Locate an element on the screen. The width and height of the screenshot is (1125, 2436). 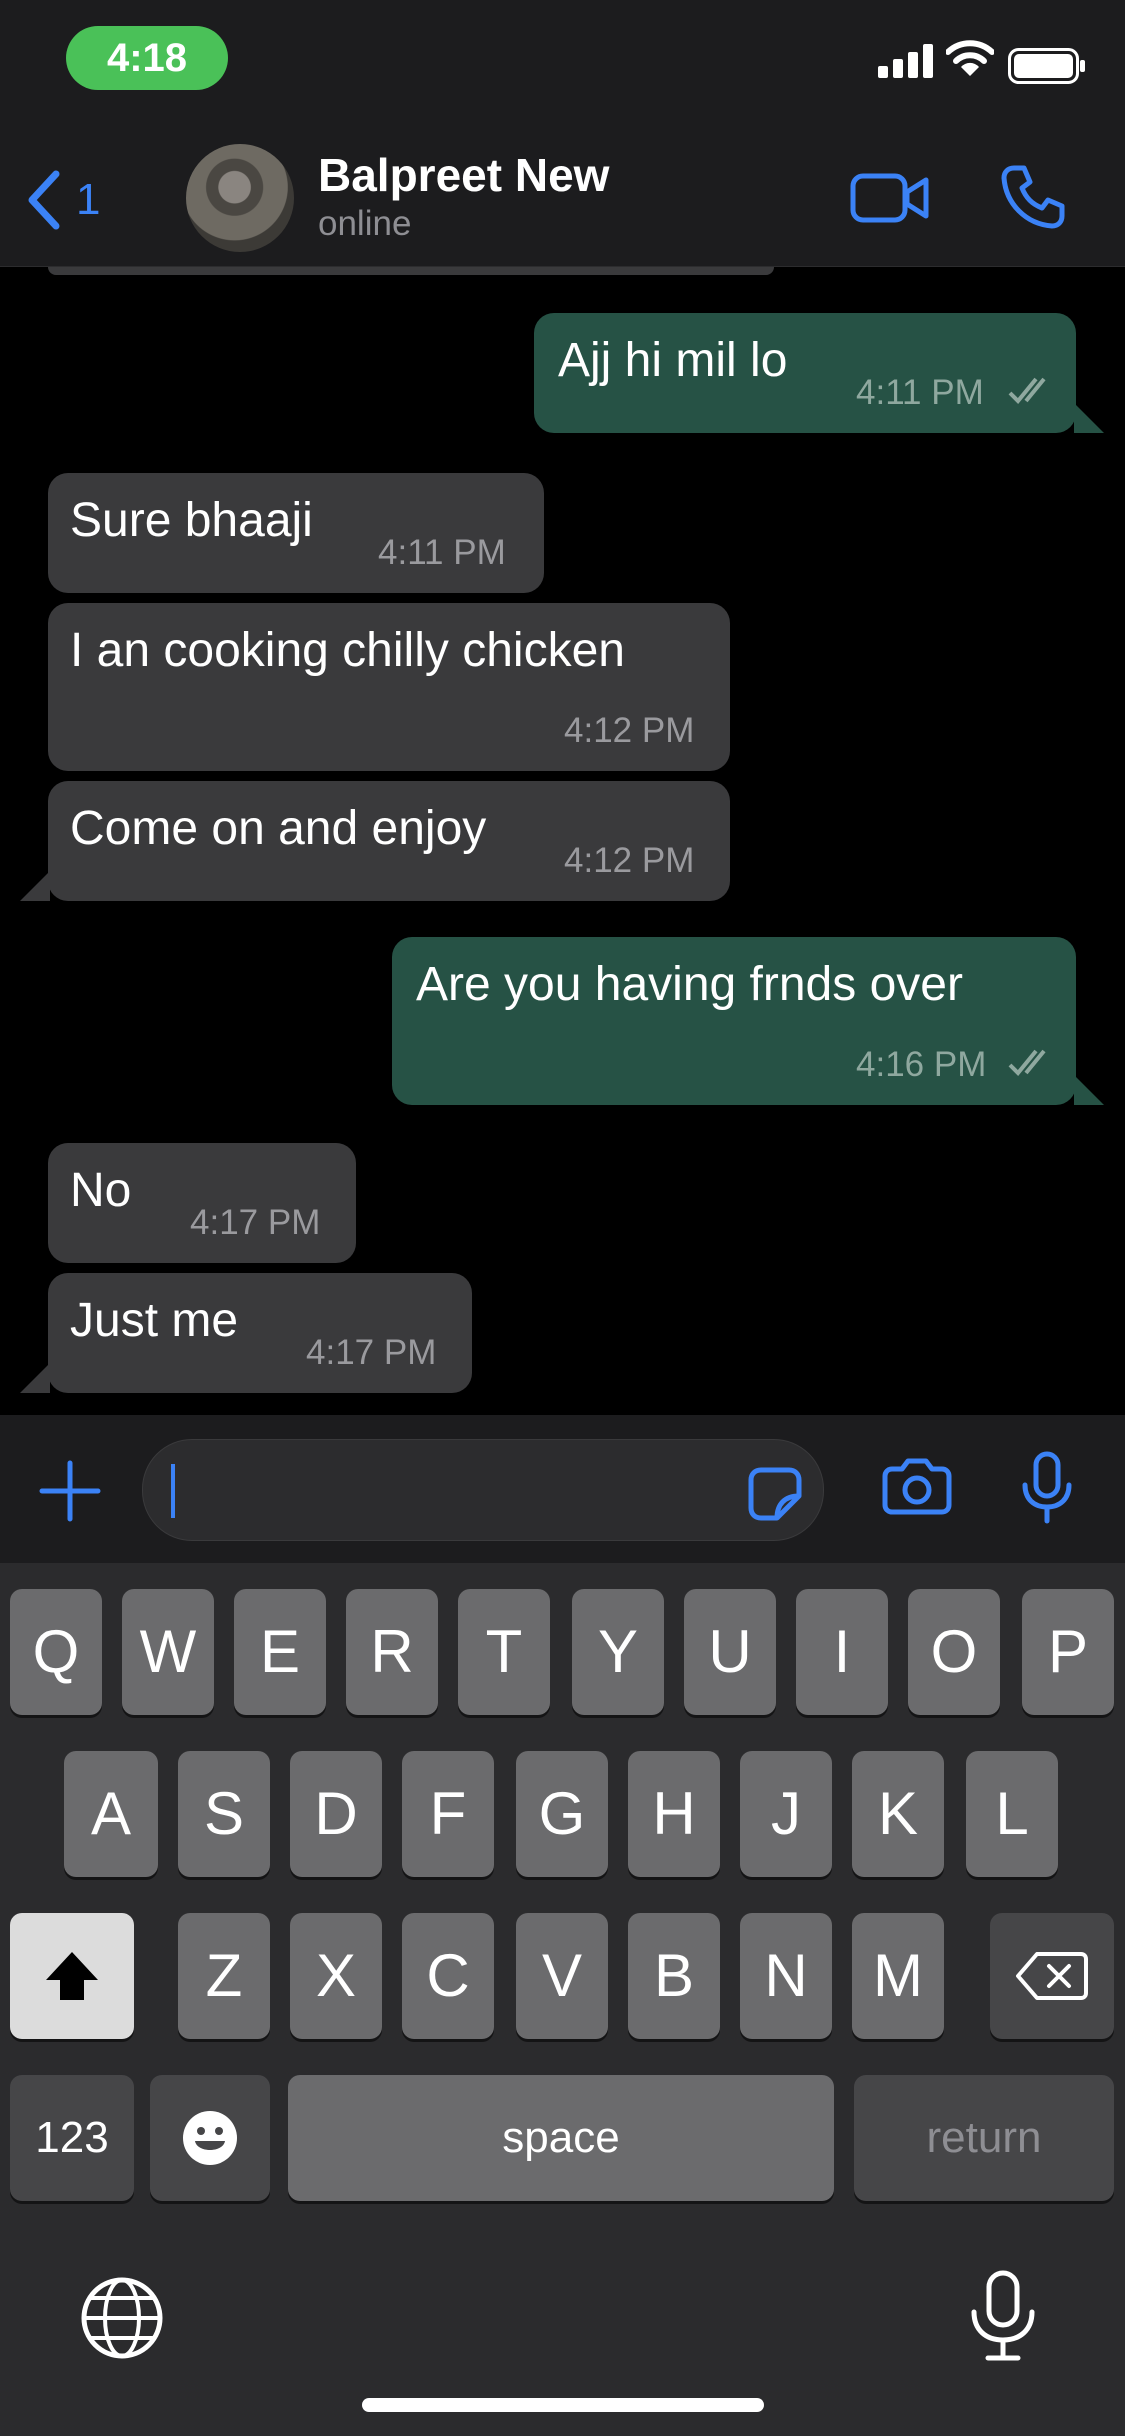
key-x: X is located at coordinates (336, 1976).